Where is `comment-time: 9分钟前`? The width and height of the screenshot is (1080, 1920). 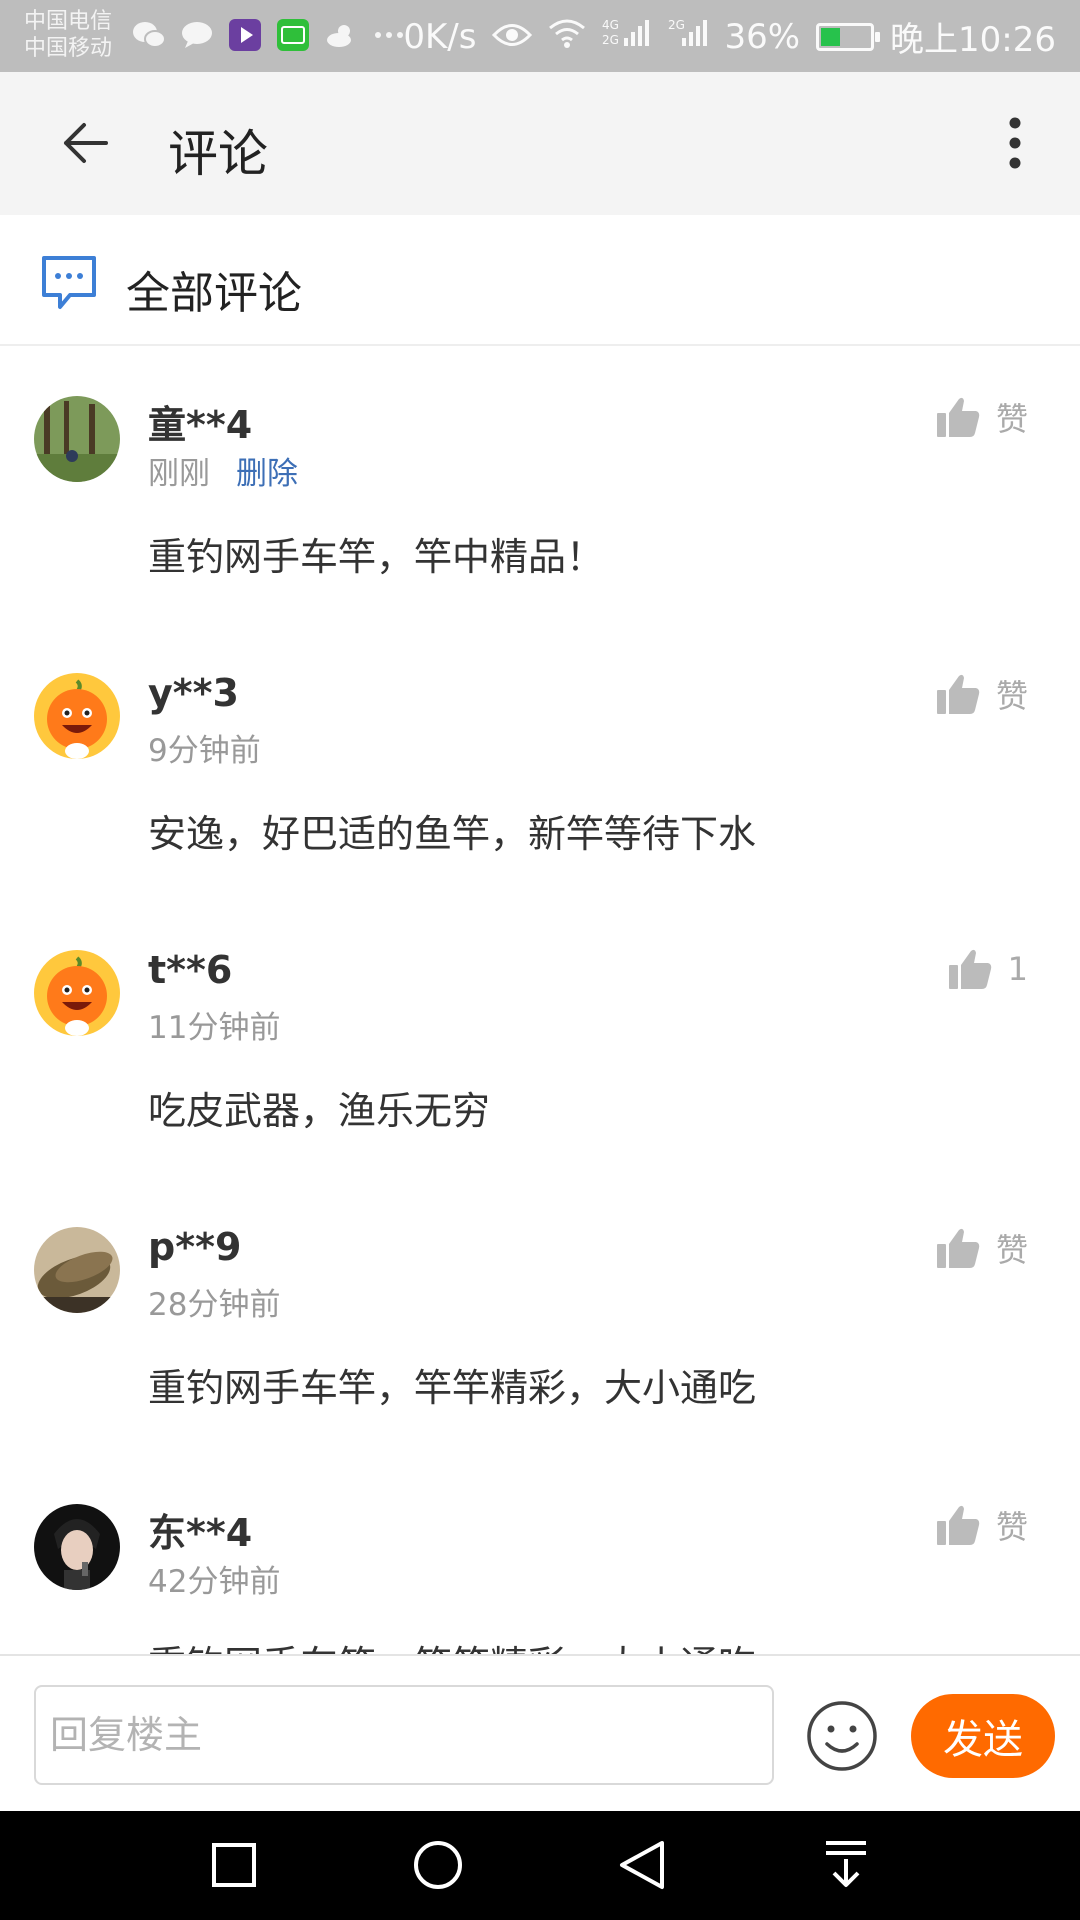
comment-time: 9分钟前 is located at coordinates (204, 751).